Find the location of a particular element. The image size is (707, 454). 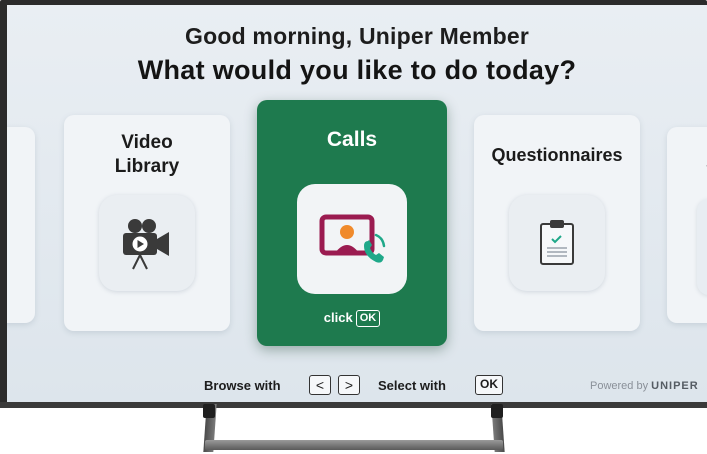

card-title: Questionnaires is located at coordinates (557, 155).